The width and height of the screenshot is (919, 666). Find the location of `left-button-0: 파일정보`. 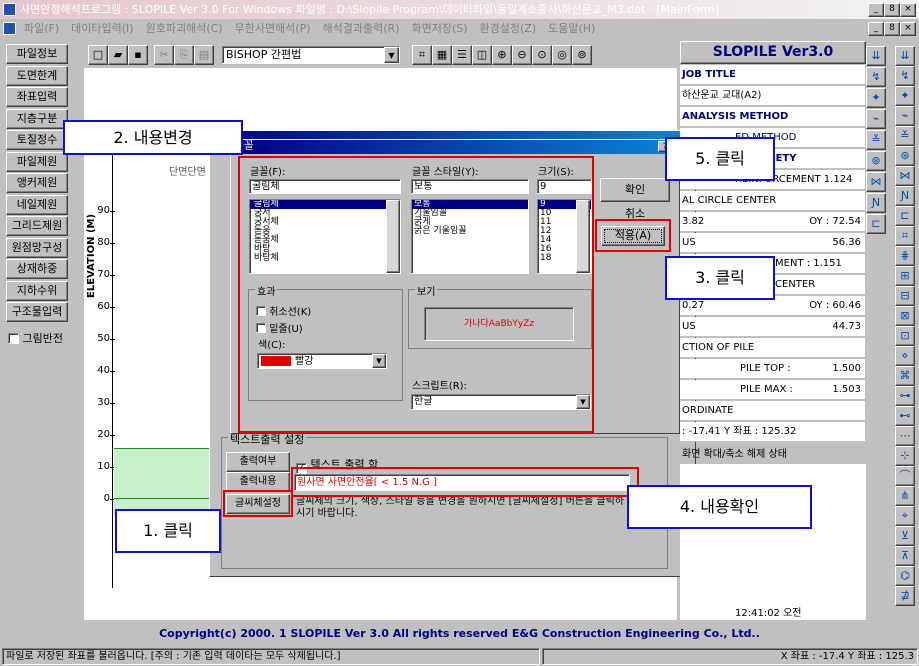

left-button-0: 파일정보 is located at coordinates (37, 54).